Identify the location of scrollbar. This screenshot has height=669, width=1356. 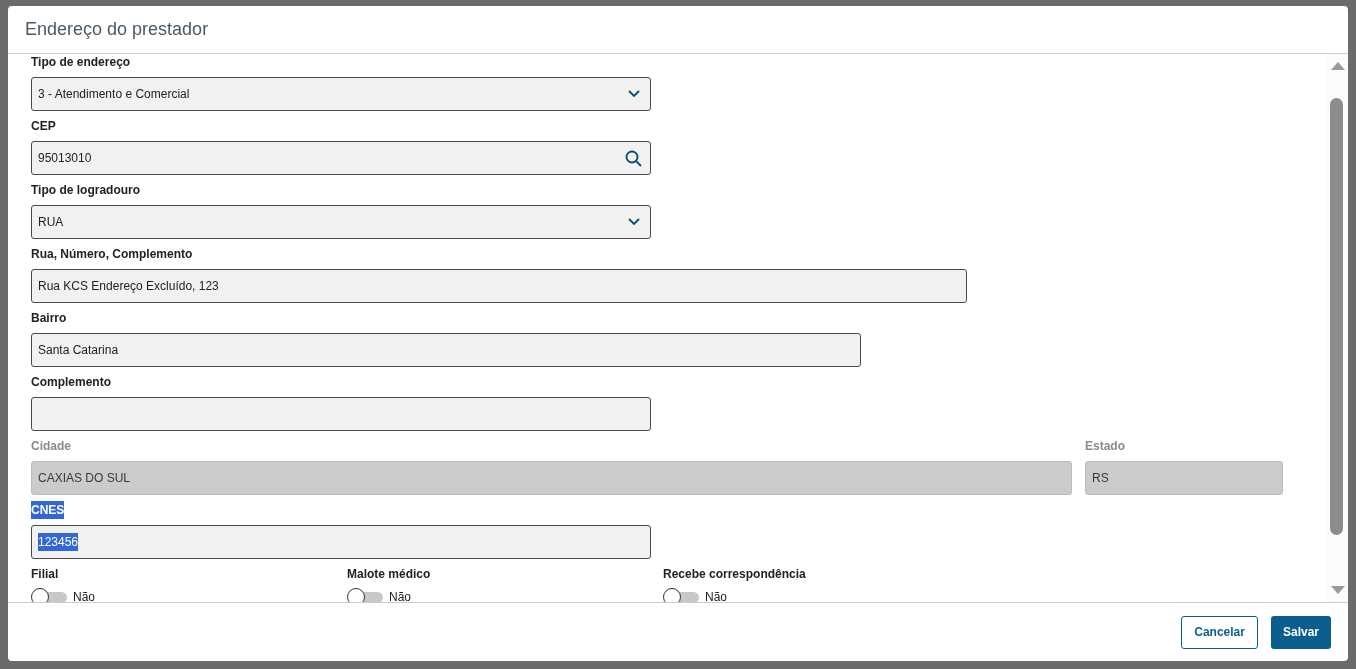
(1337, 328).